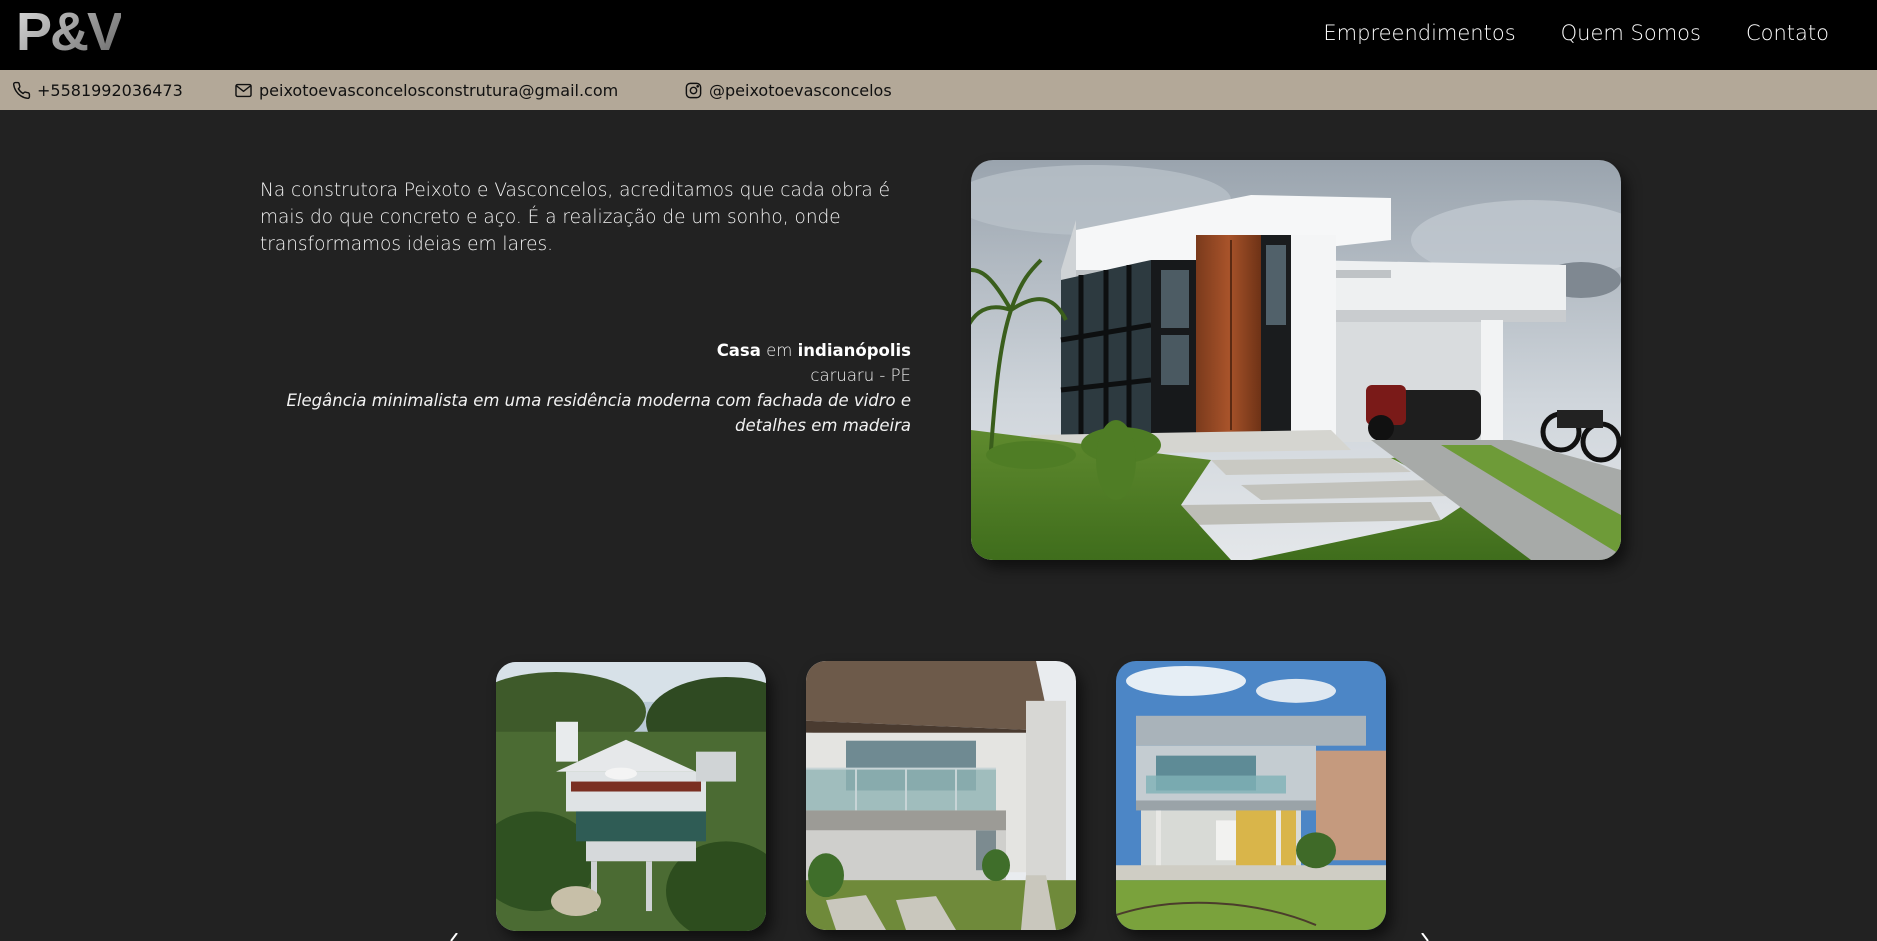 This screenshot has width=1877, height=941. Describe the element at coordinates (590, 350) in the screenshot. I see `project-title: Casa em indianópolis` at that location.